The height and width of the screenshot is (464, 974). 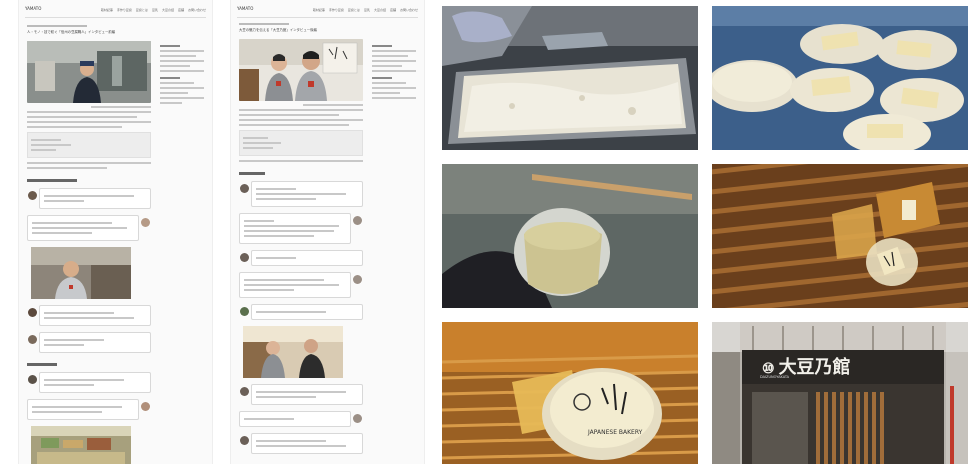 I want to click on tofu-products-display-photo: JAPANESE BAKERY, so click(x=570, y=393).